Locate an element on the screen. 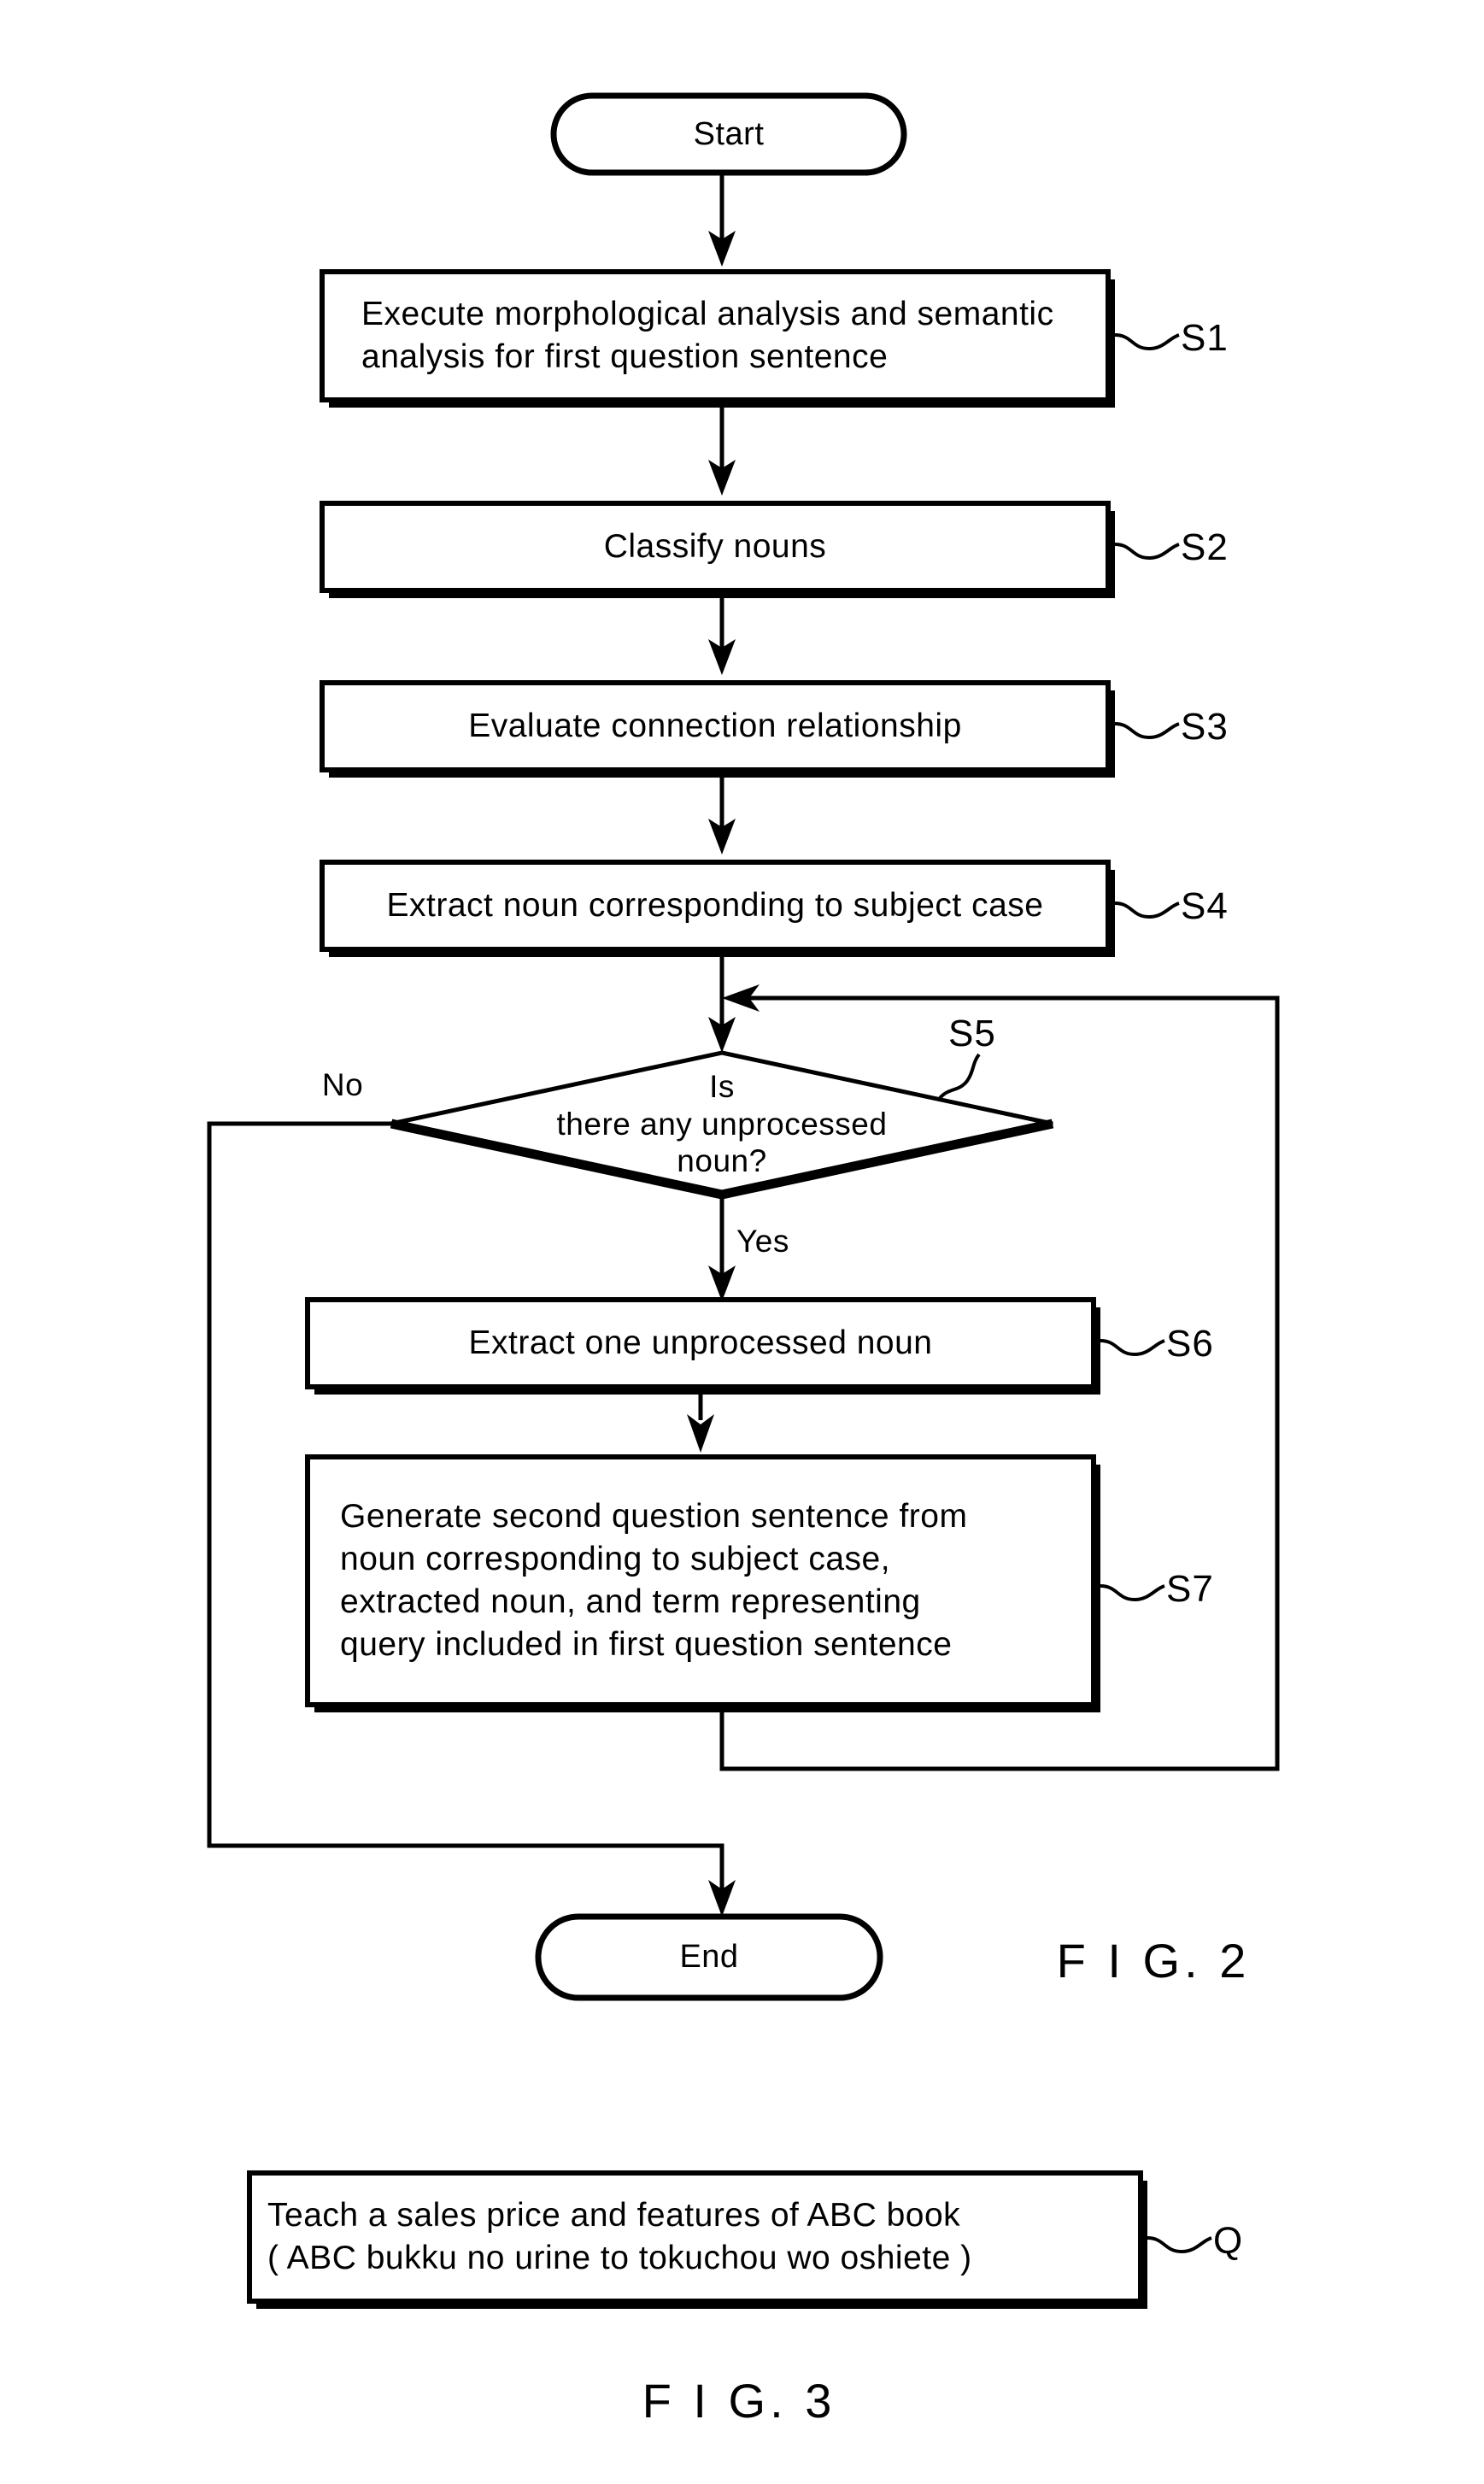 Image resolution: width=1484 pixels, height=2484 pixels. s6-leader-line is located at coordinates (1132, 1348).